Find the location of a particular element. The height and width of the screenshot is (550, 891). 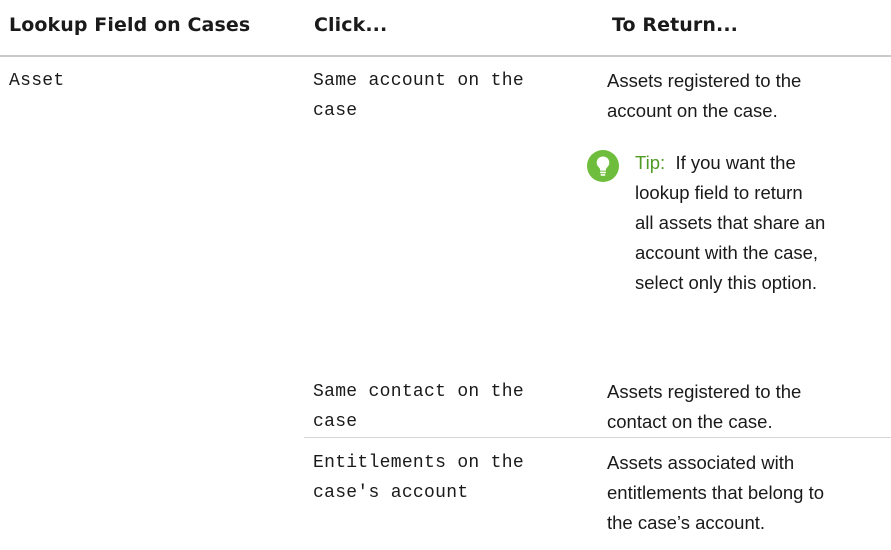

return-line: contact on the case. is located at coordinates (690, 421).